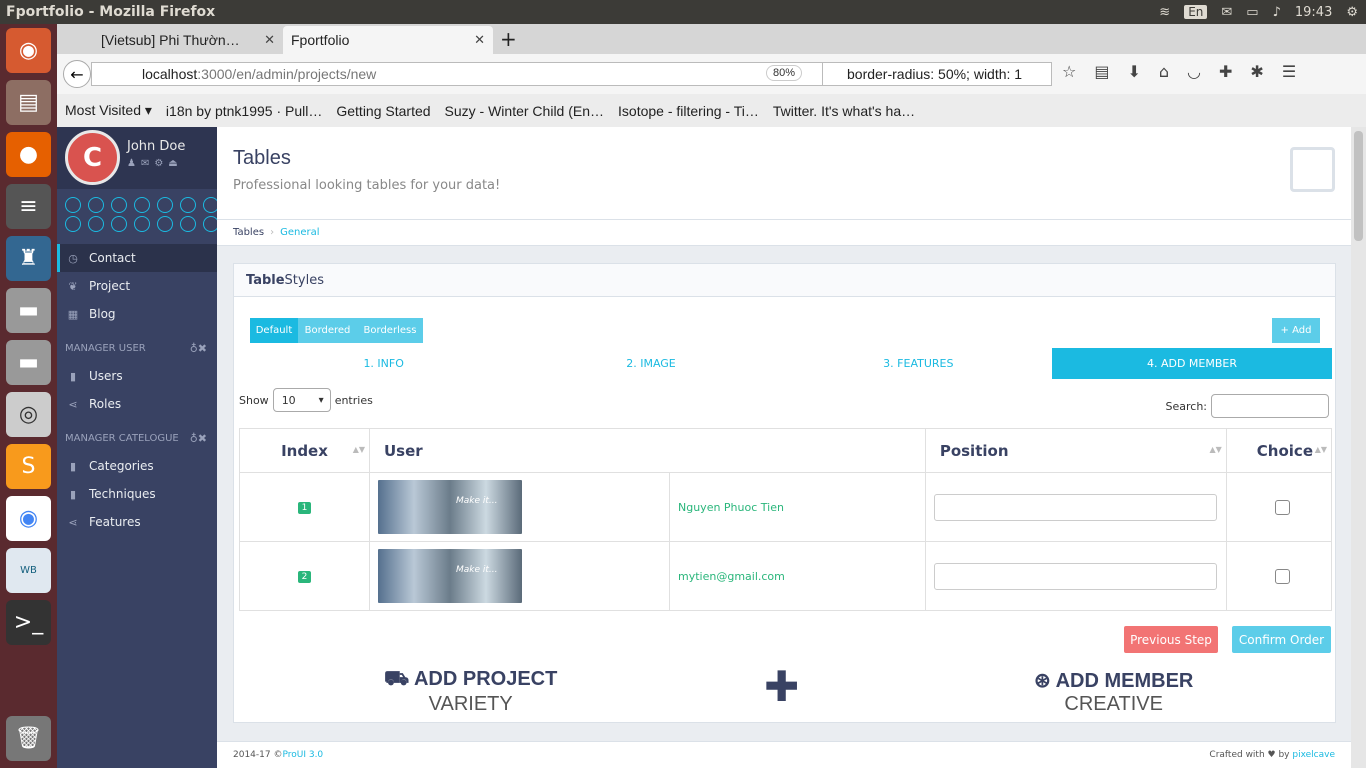 The width and height of the screenshot is (1366, 768). What do you see at coordinates (1225, 71) in the screenshot?
I see `extension-icon: ✚` at bounding box center [1225, 71].